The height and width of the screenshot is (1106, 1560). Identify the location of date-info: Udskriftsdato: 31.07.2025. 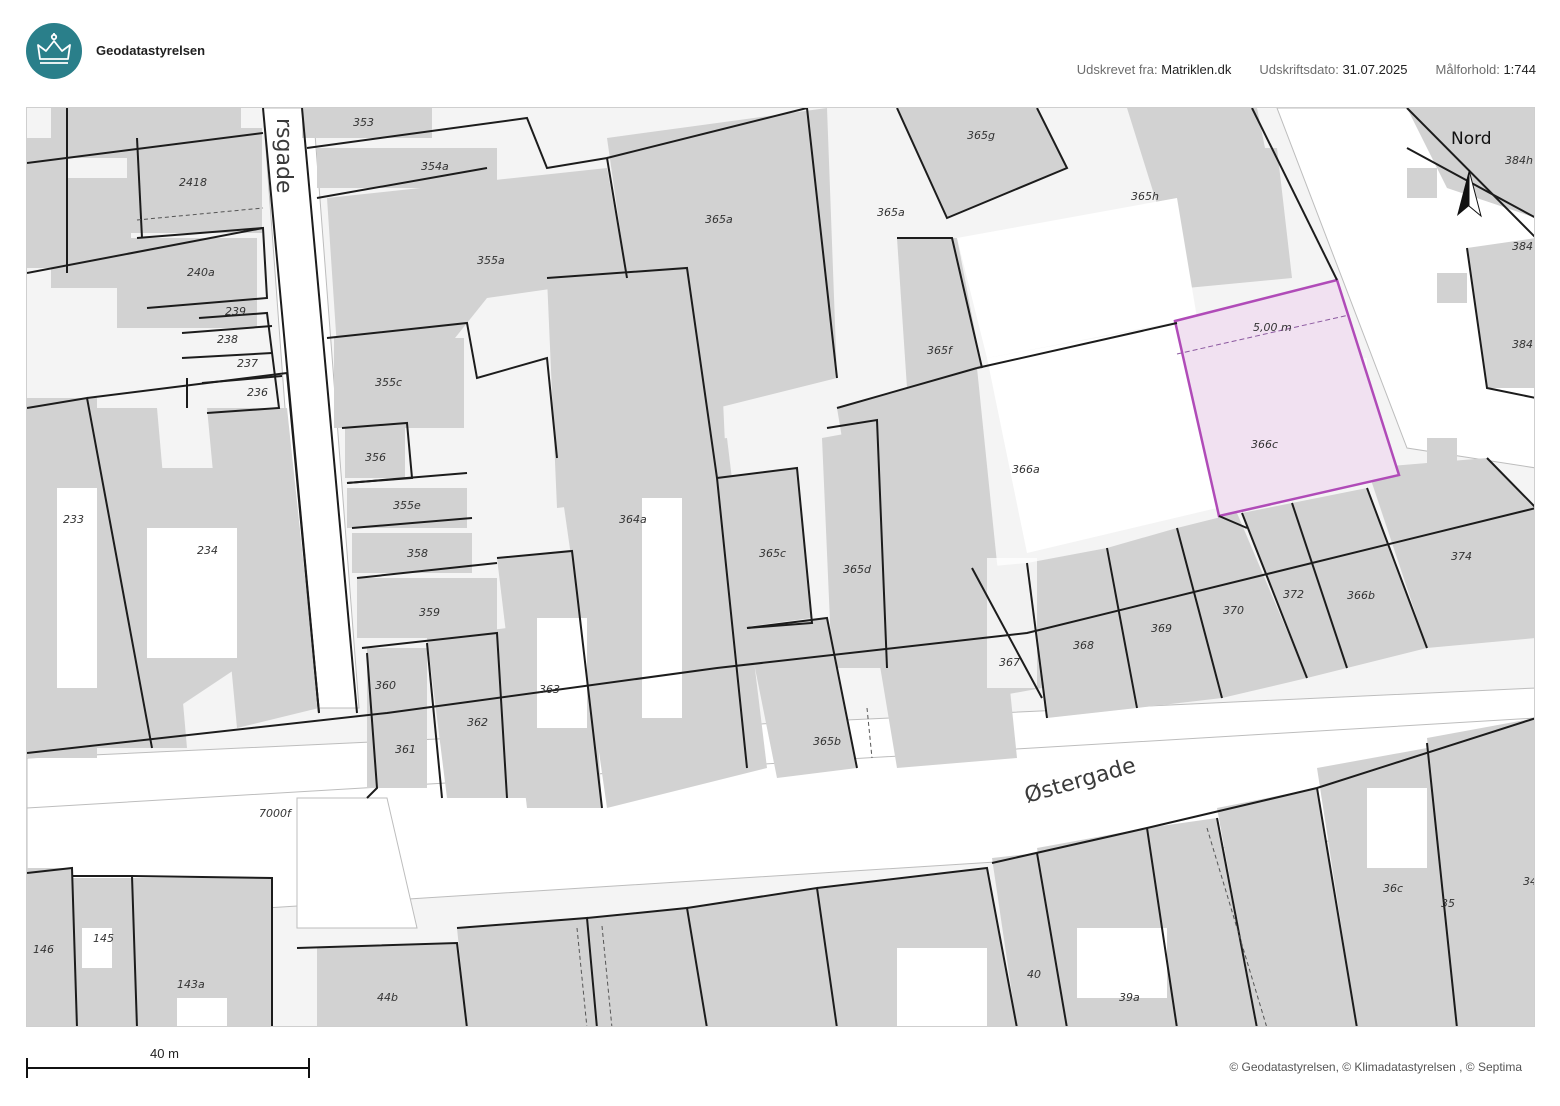
(1333, 69).